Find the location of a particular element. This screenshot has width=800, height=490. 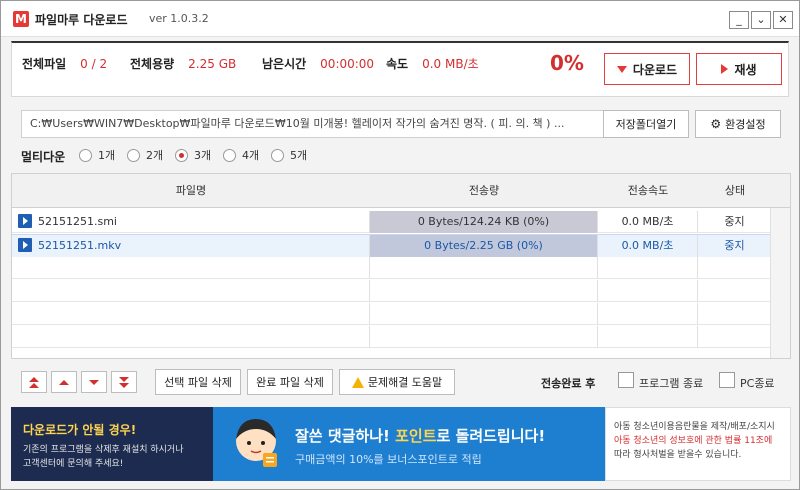

multi-option-4: 4개 is located at coordinates (241, 155).